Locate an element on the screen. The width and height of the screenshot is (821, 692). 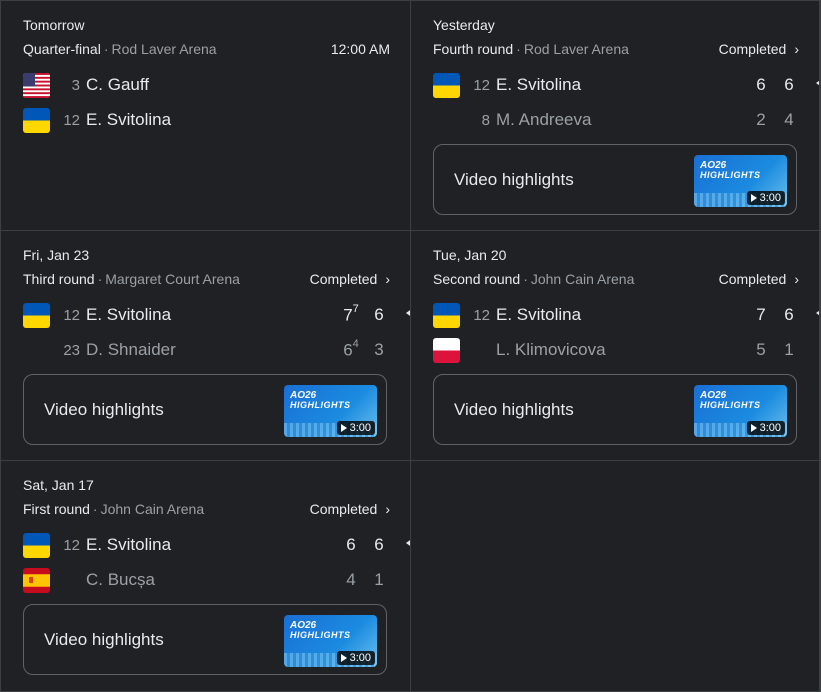
set-score: 5 is located at coordinates (761, 349).